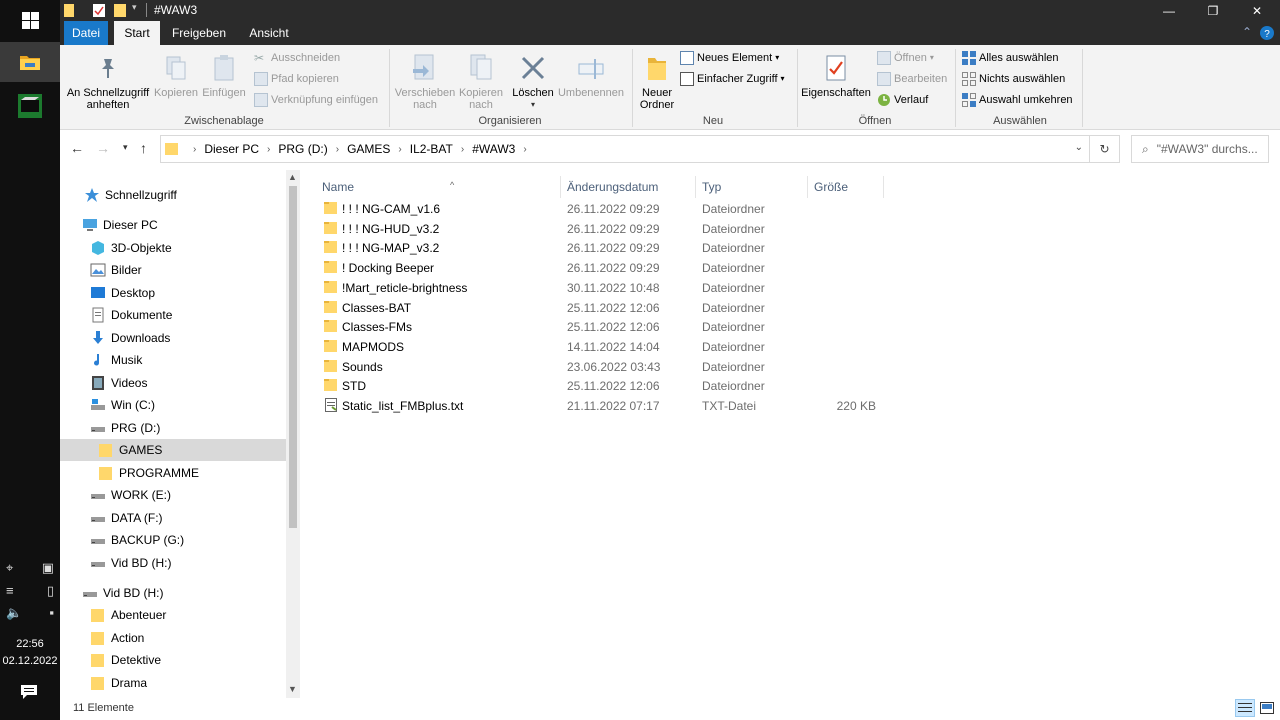 This screenshot has height=720, width=1280. I want to click on nav-item-vid-bd-h-root: Vid BD (H:), so click(173, 593).